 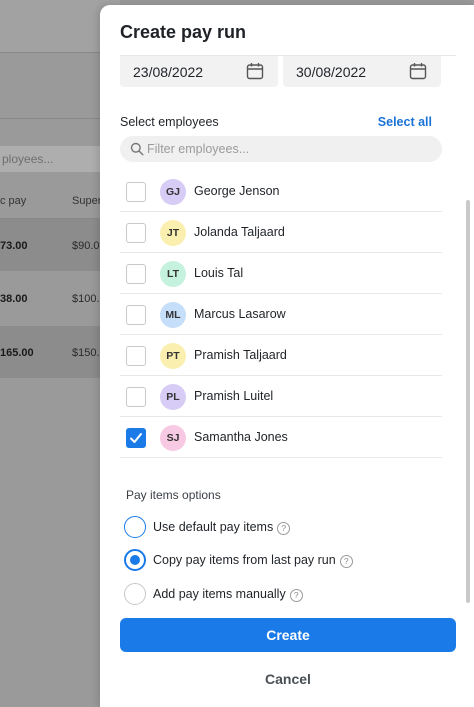 I want to click on background-col-pay: c pay, so click(x=13, y=201).